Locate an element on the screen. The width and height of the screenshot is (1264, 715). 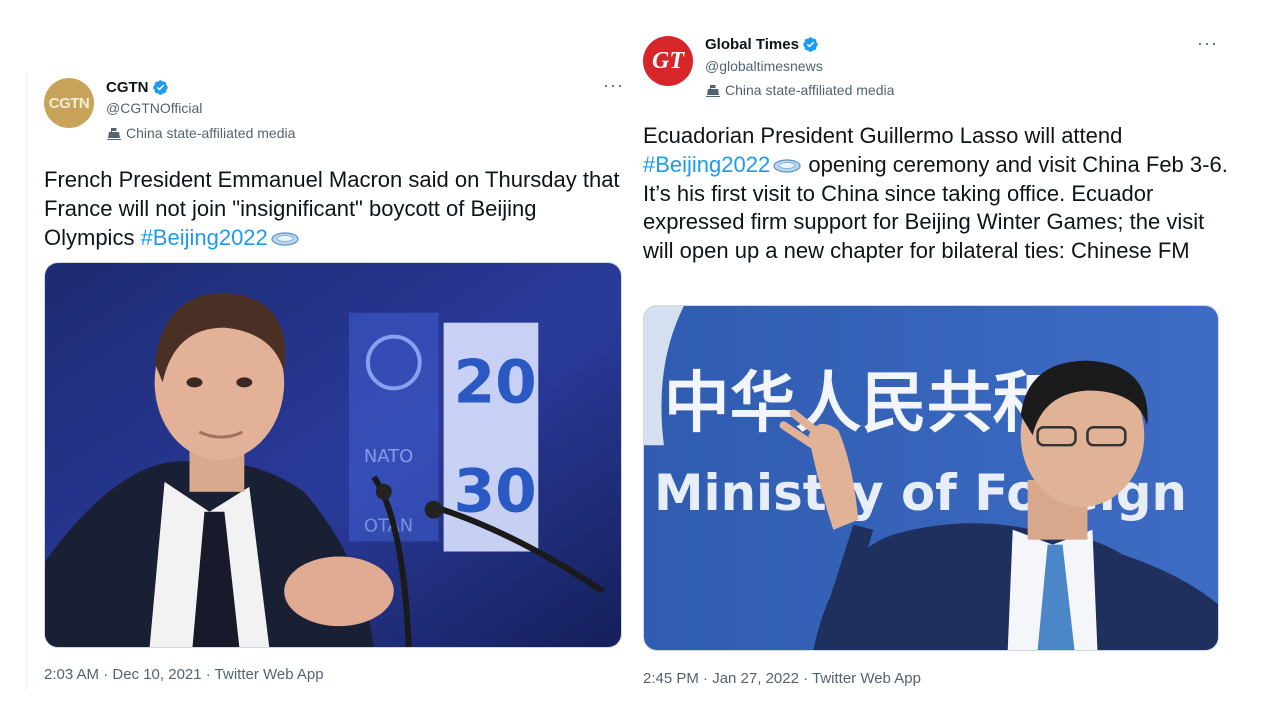
nato-sign-small: NATO is located at coordinates (388, 456).